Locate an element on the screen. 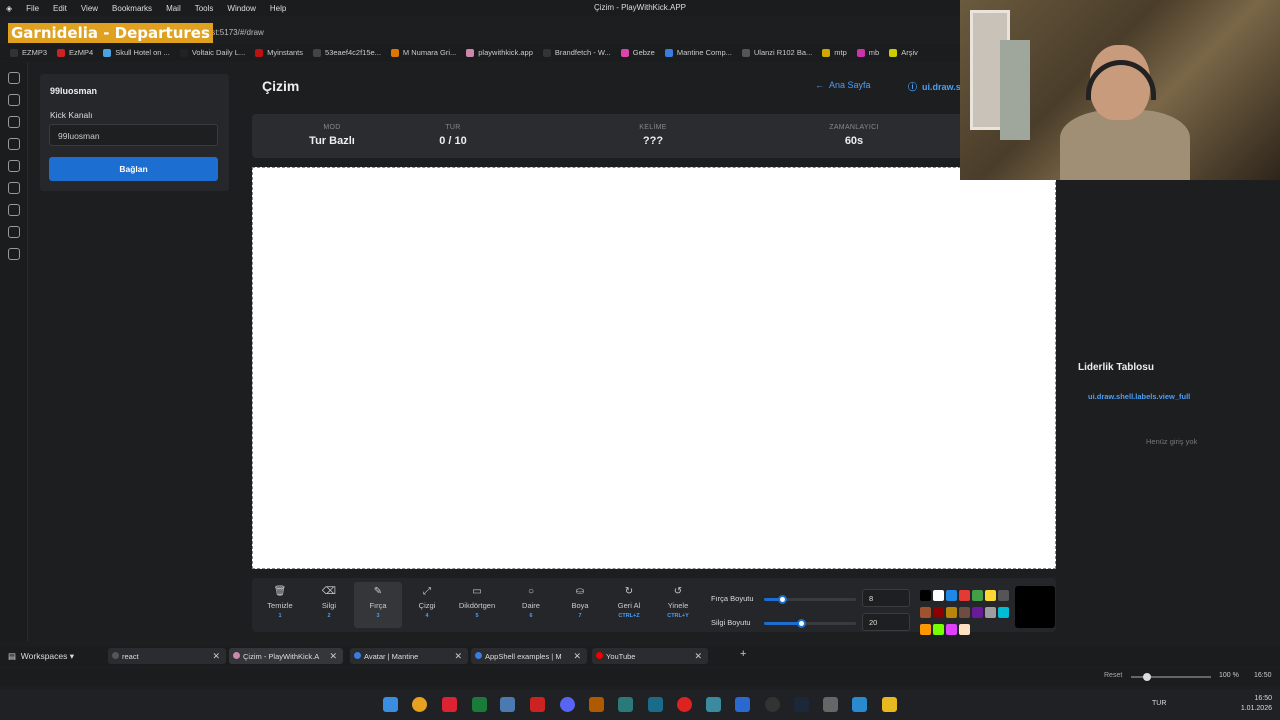 This screenshot has width=1280, height=720. history-icon is located at coordinates (13, 122).